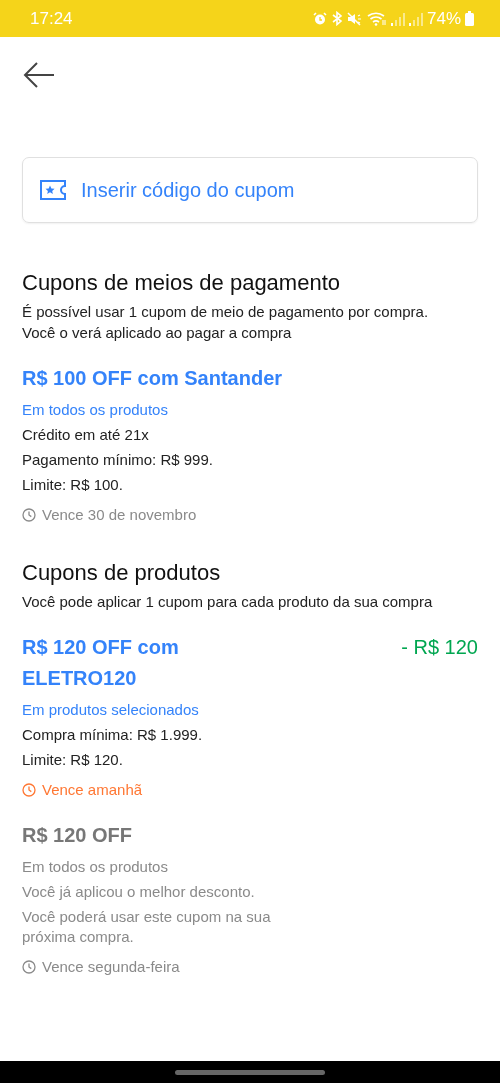 The image size is (500, 1083). Describe the element at coordinates (118, 460) in the screenshot. I see `coupon-detail: Pagamento mínimo: R$ 999.` at that location.